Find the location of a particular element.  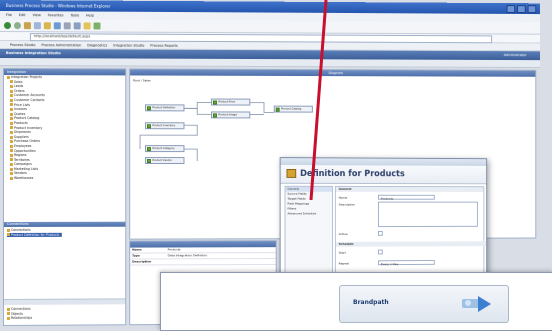

bottom-list: Connections Objects Relationships is located at coordinates (19, 314).